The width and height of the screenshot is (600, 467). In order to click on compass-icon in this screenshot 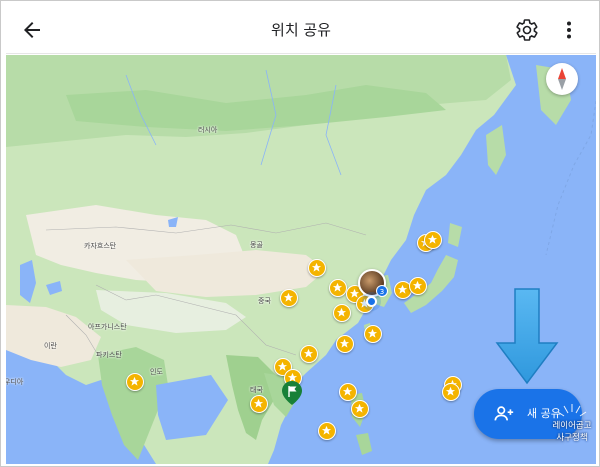, I will do `click(562, 79)`.